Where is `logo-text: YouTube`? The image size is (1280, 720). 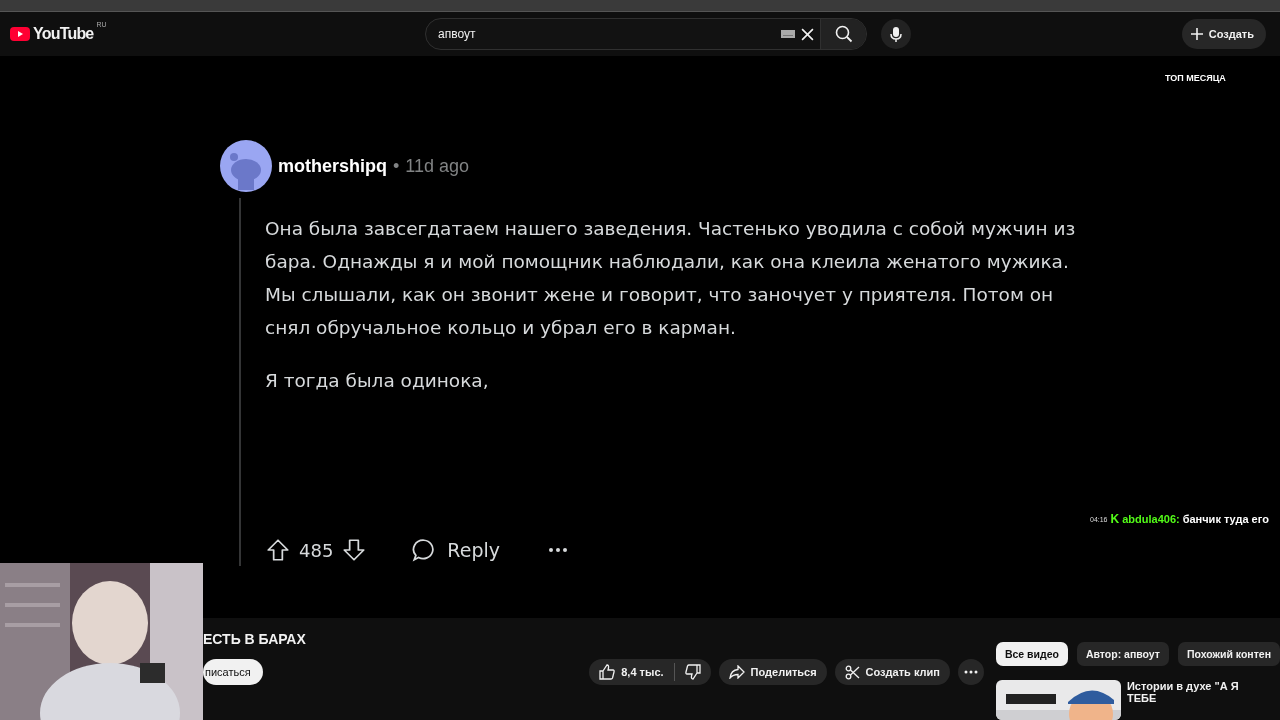 logo-text: YouTube is located at coordinates (63, 34).